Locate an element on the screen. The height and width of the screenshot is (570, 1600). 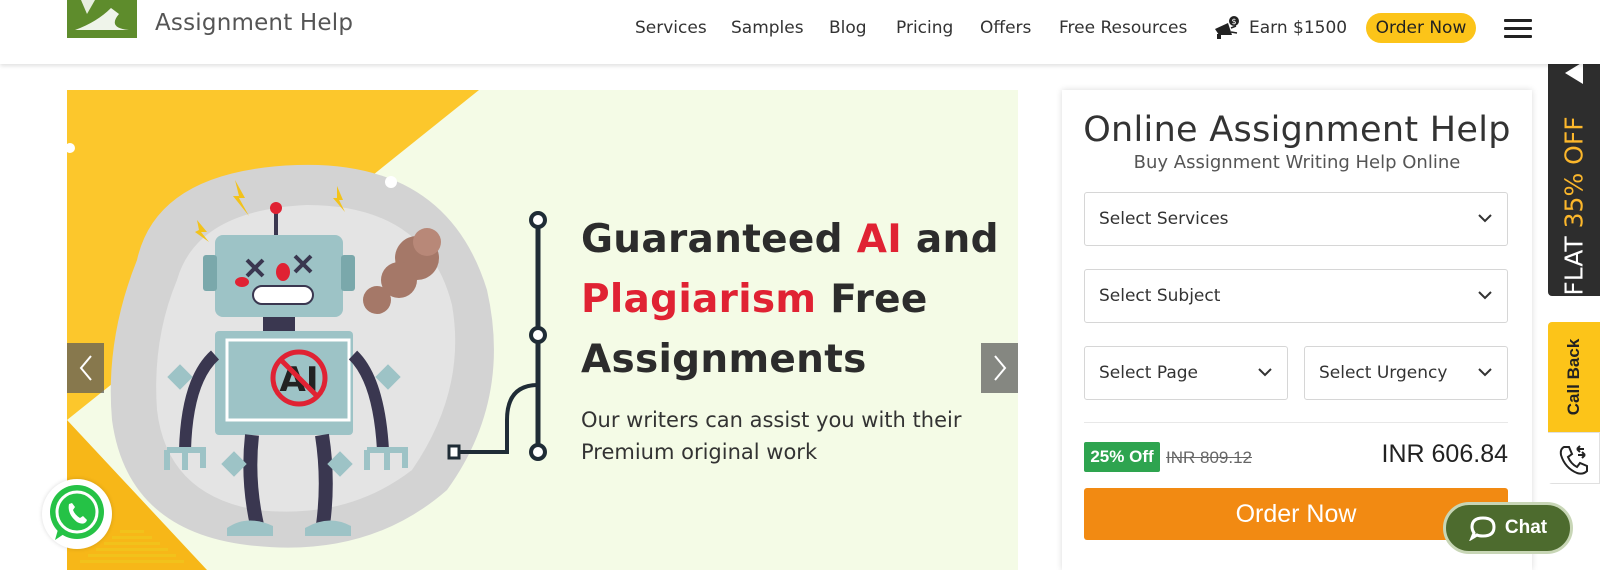
hamburger-icon is located at coordinates (1518, 29).